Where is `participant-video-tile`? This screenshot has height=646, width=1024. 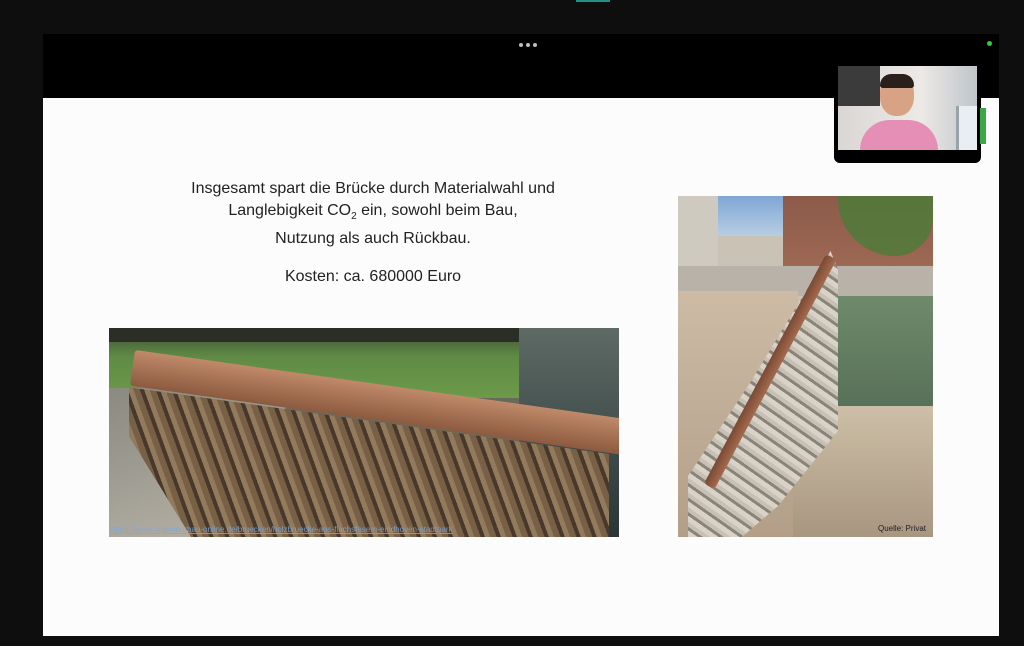
participant-video-tile is located at coordinates (907, 108).